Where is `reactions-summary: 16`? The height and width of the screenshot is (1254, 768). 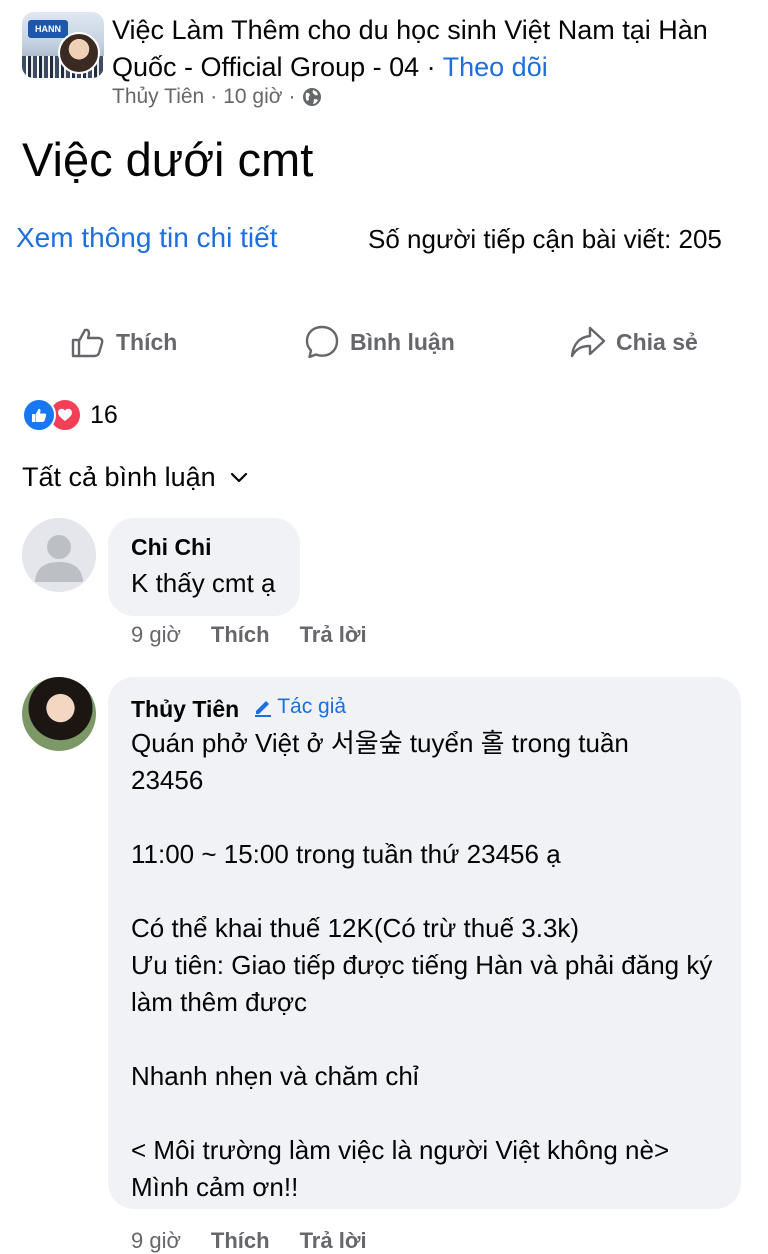 reactions-summary: 16 is located at coordinates (70, 415).